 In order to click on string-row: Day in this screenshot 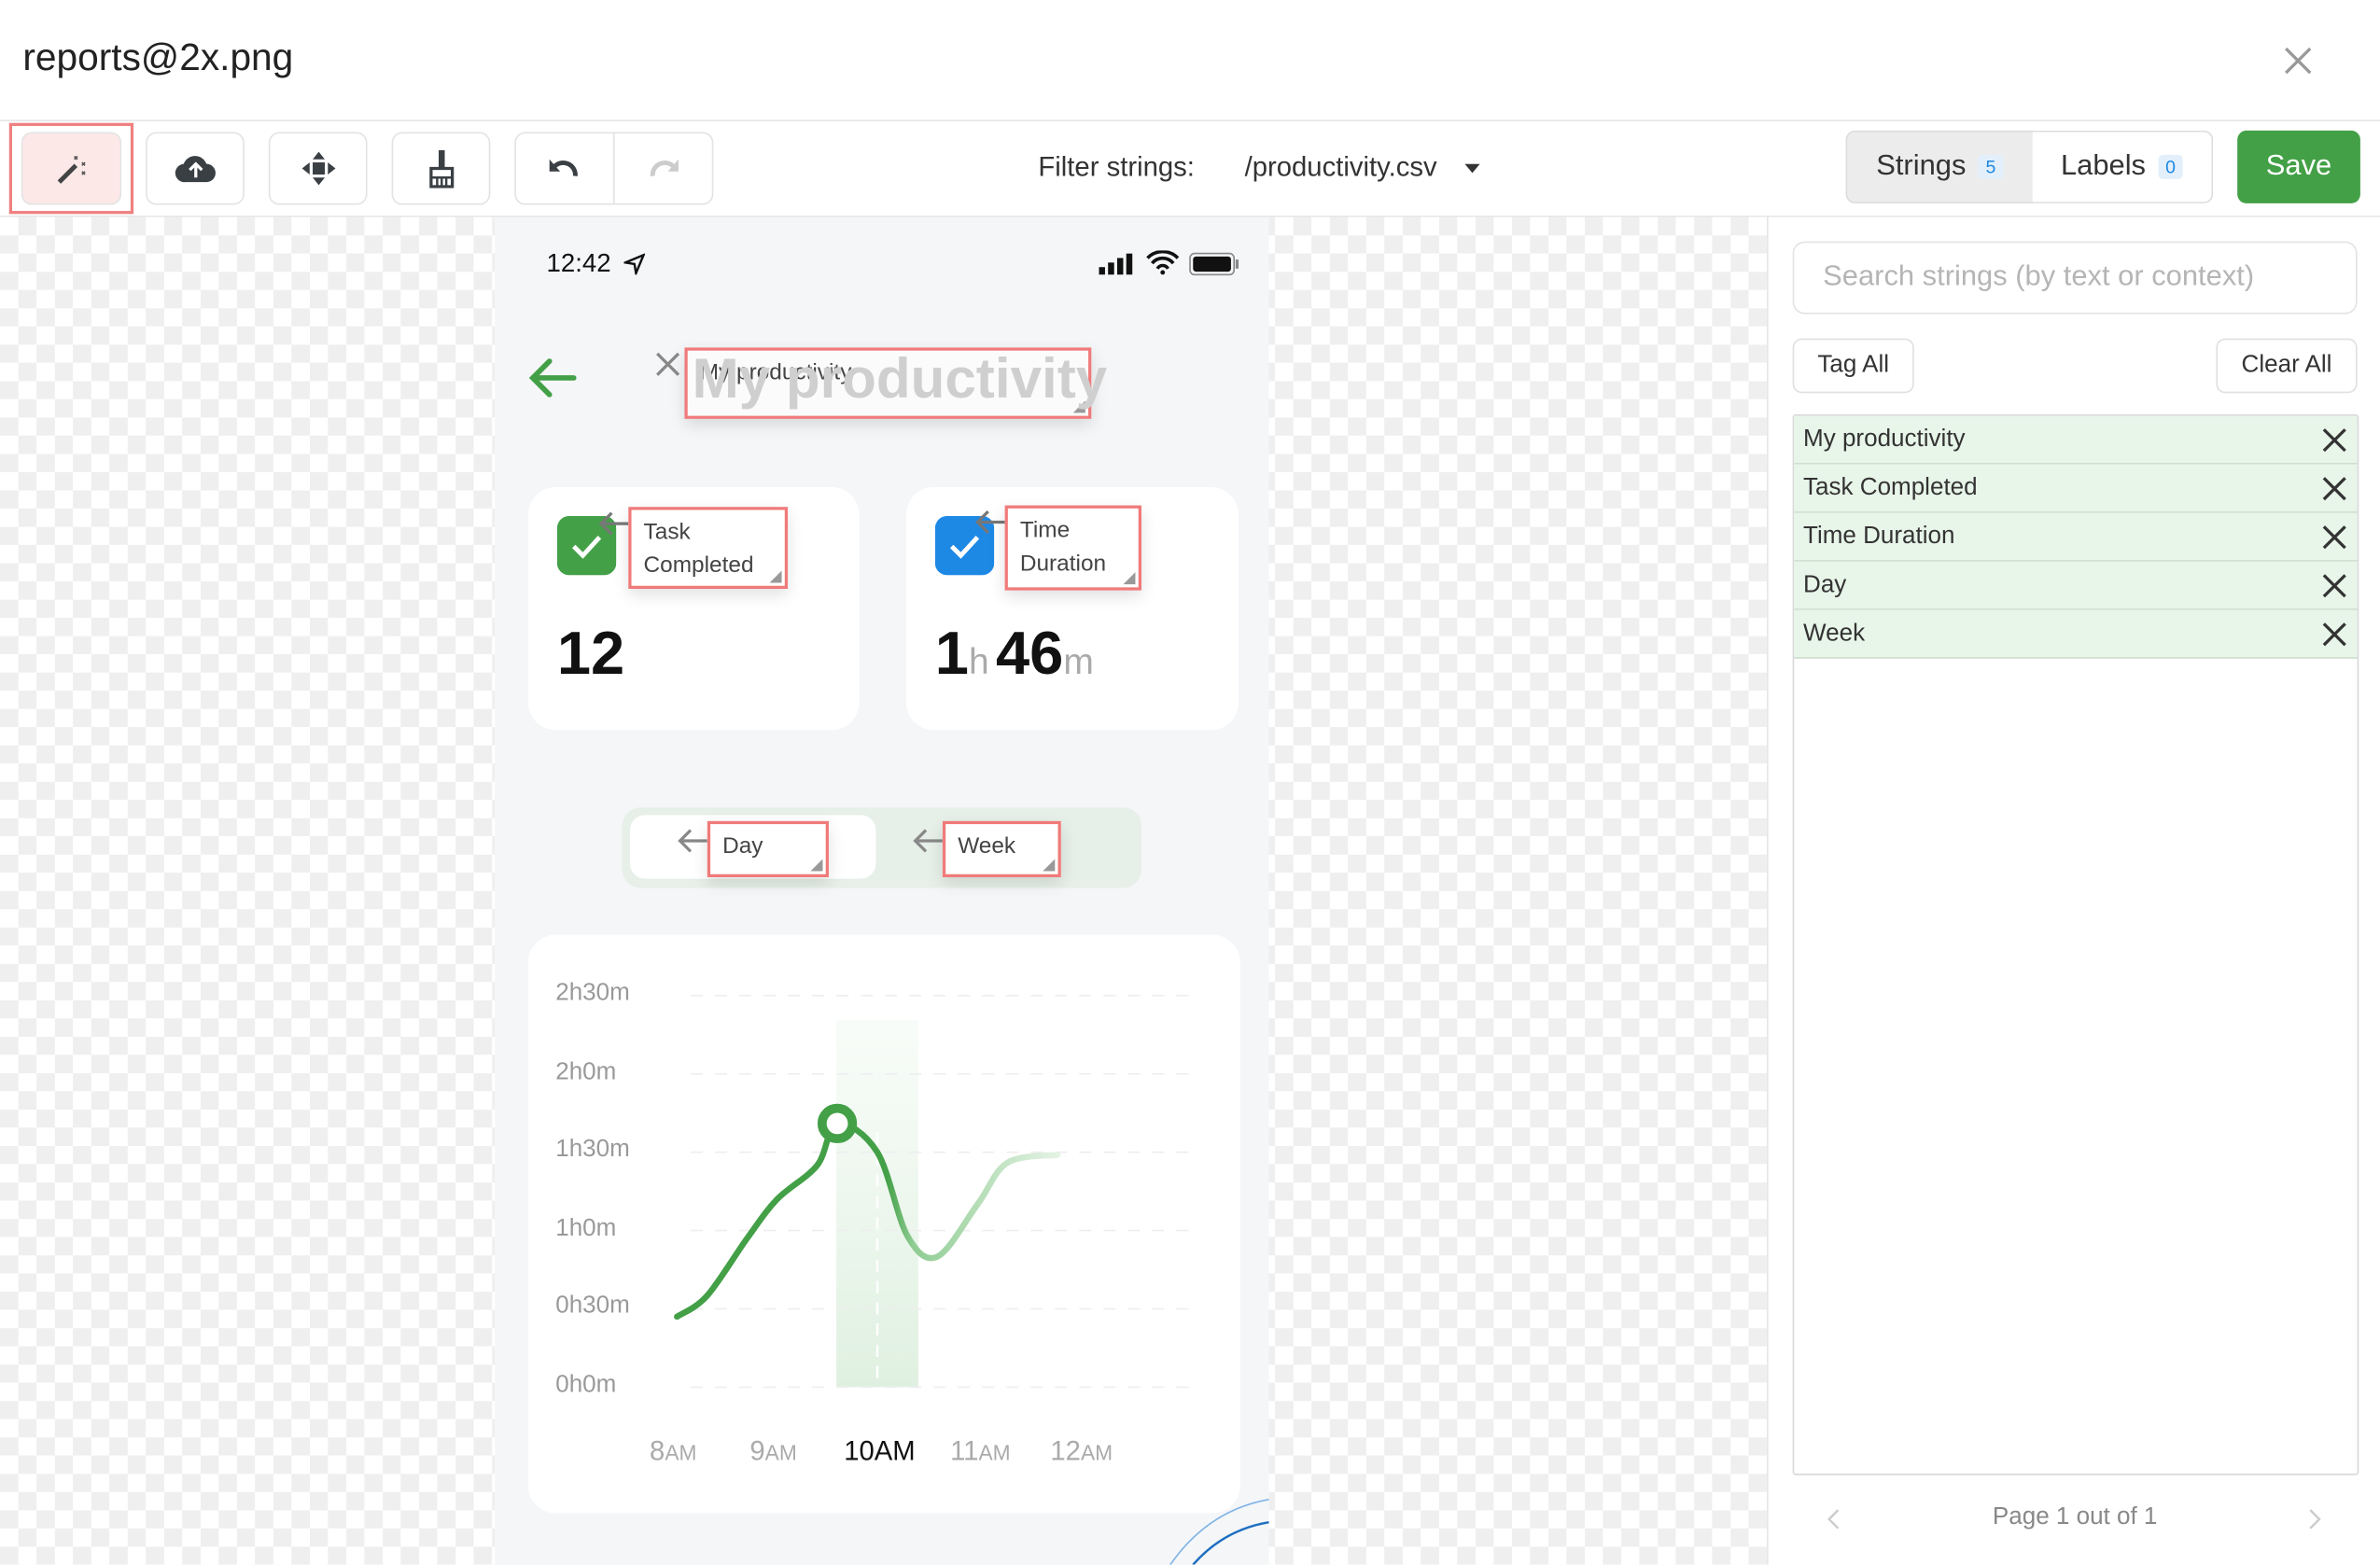, I will do `click(2076, 585)`.